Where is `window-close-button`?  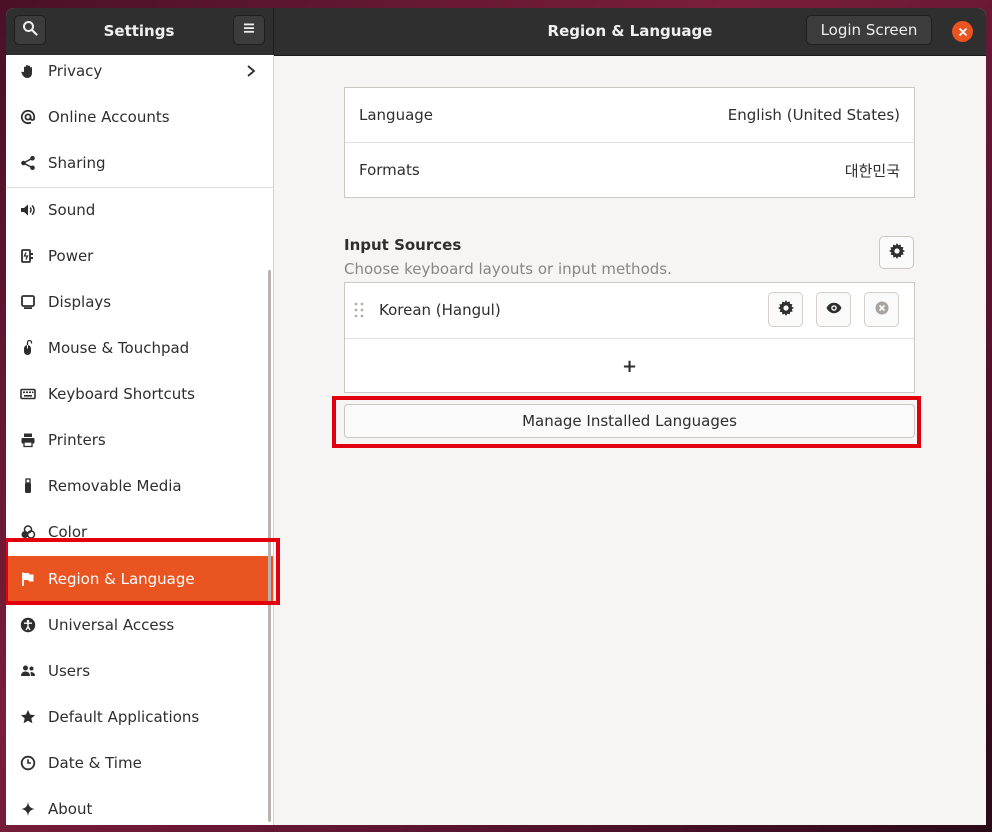 window-close-button is located at coordinates (962, 31).